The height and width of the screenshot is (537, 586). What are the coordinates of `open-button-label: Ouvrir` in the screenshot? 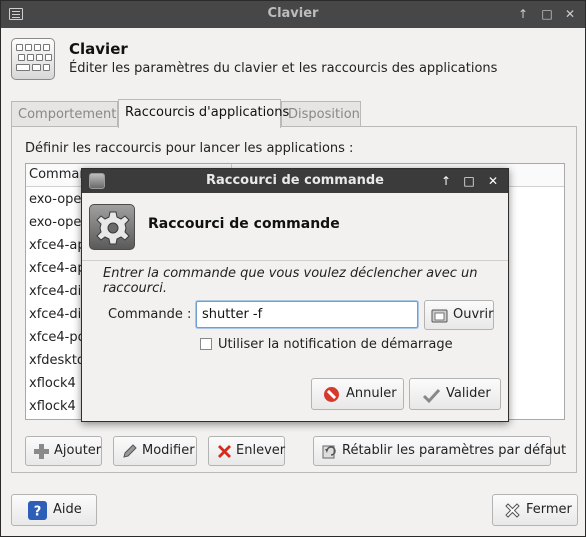 It's located at (473, 314).